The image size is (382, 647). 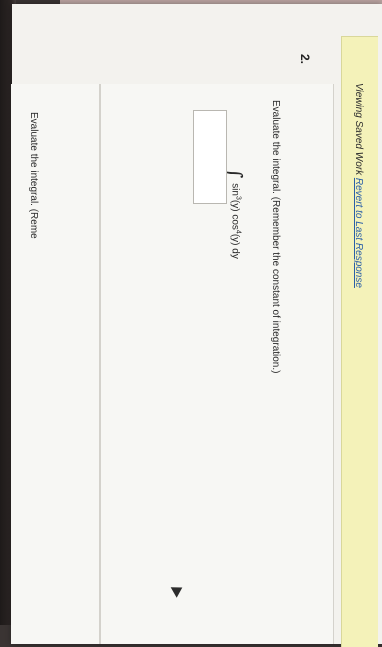 I want to click on banner-text: Viewing Saved Work, so click(x=358, y=129).